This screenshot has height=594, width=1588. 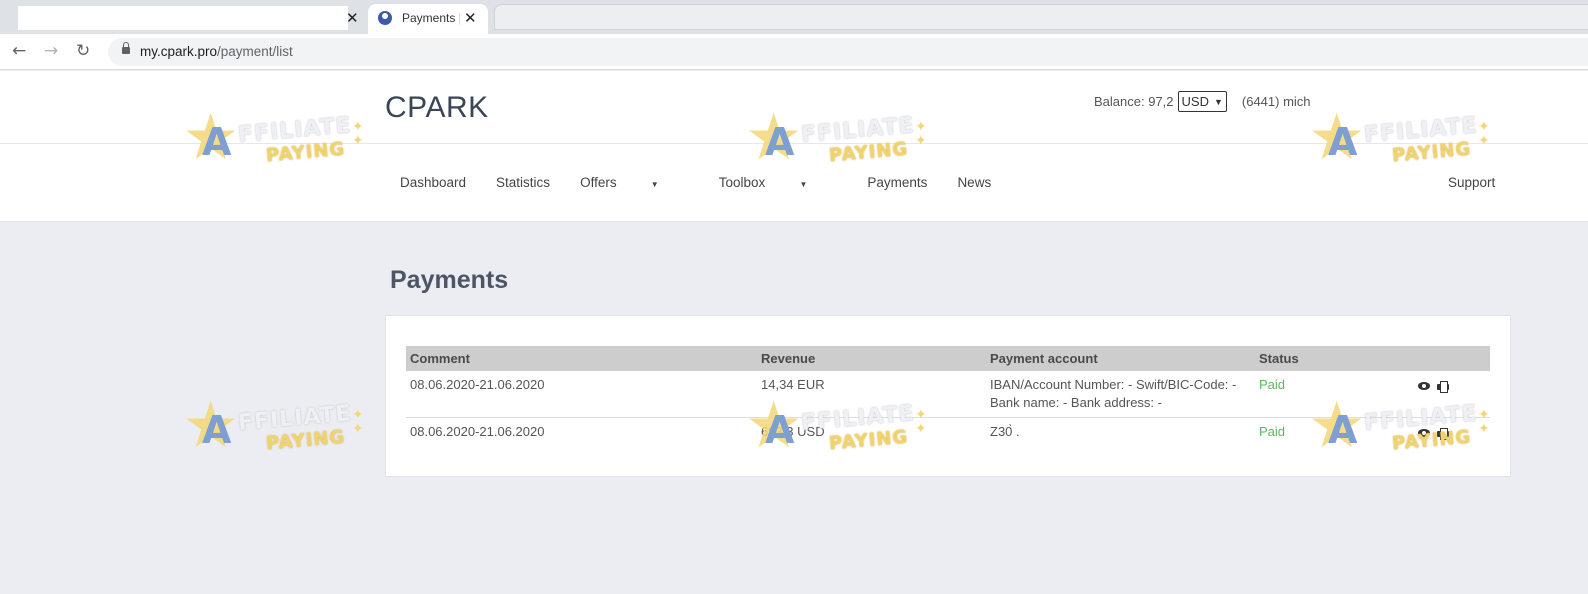 What do you see at coordinates (1218, 101) in the screenshot?
I see `chevron-down-icon: ▼` at bounding box center [1218, 101].